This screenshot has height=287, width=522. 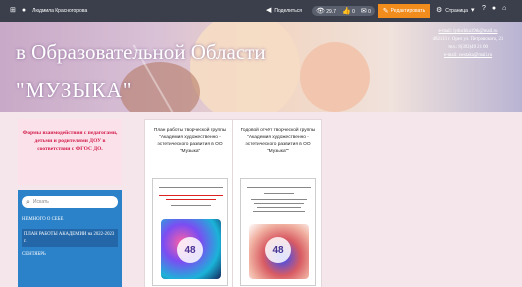 What do you see at coordinates (59, 11) in the screenshot?
I see `user-name: Людмила Красногорова` at bounding box center [59, 11].